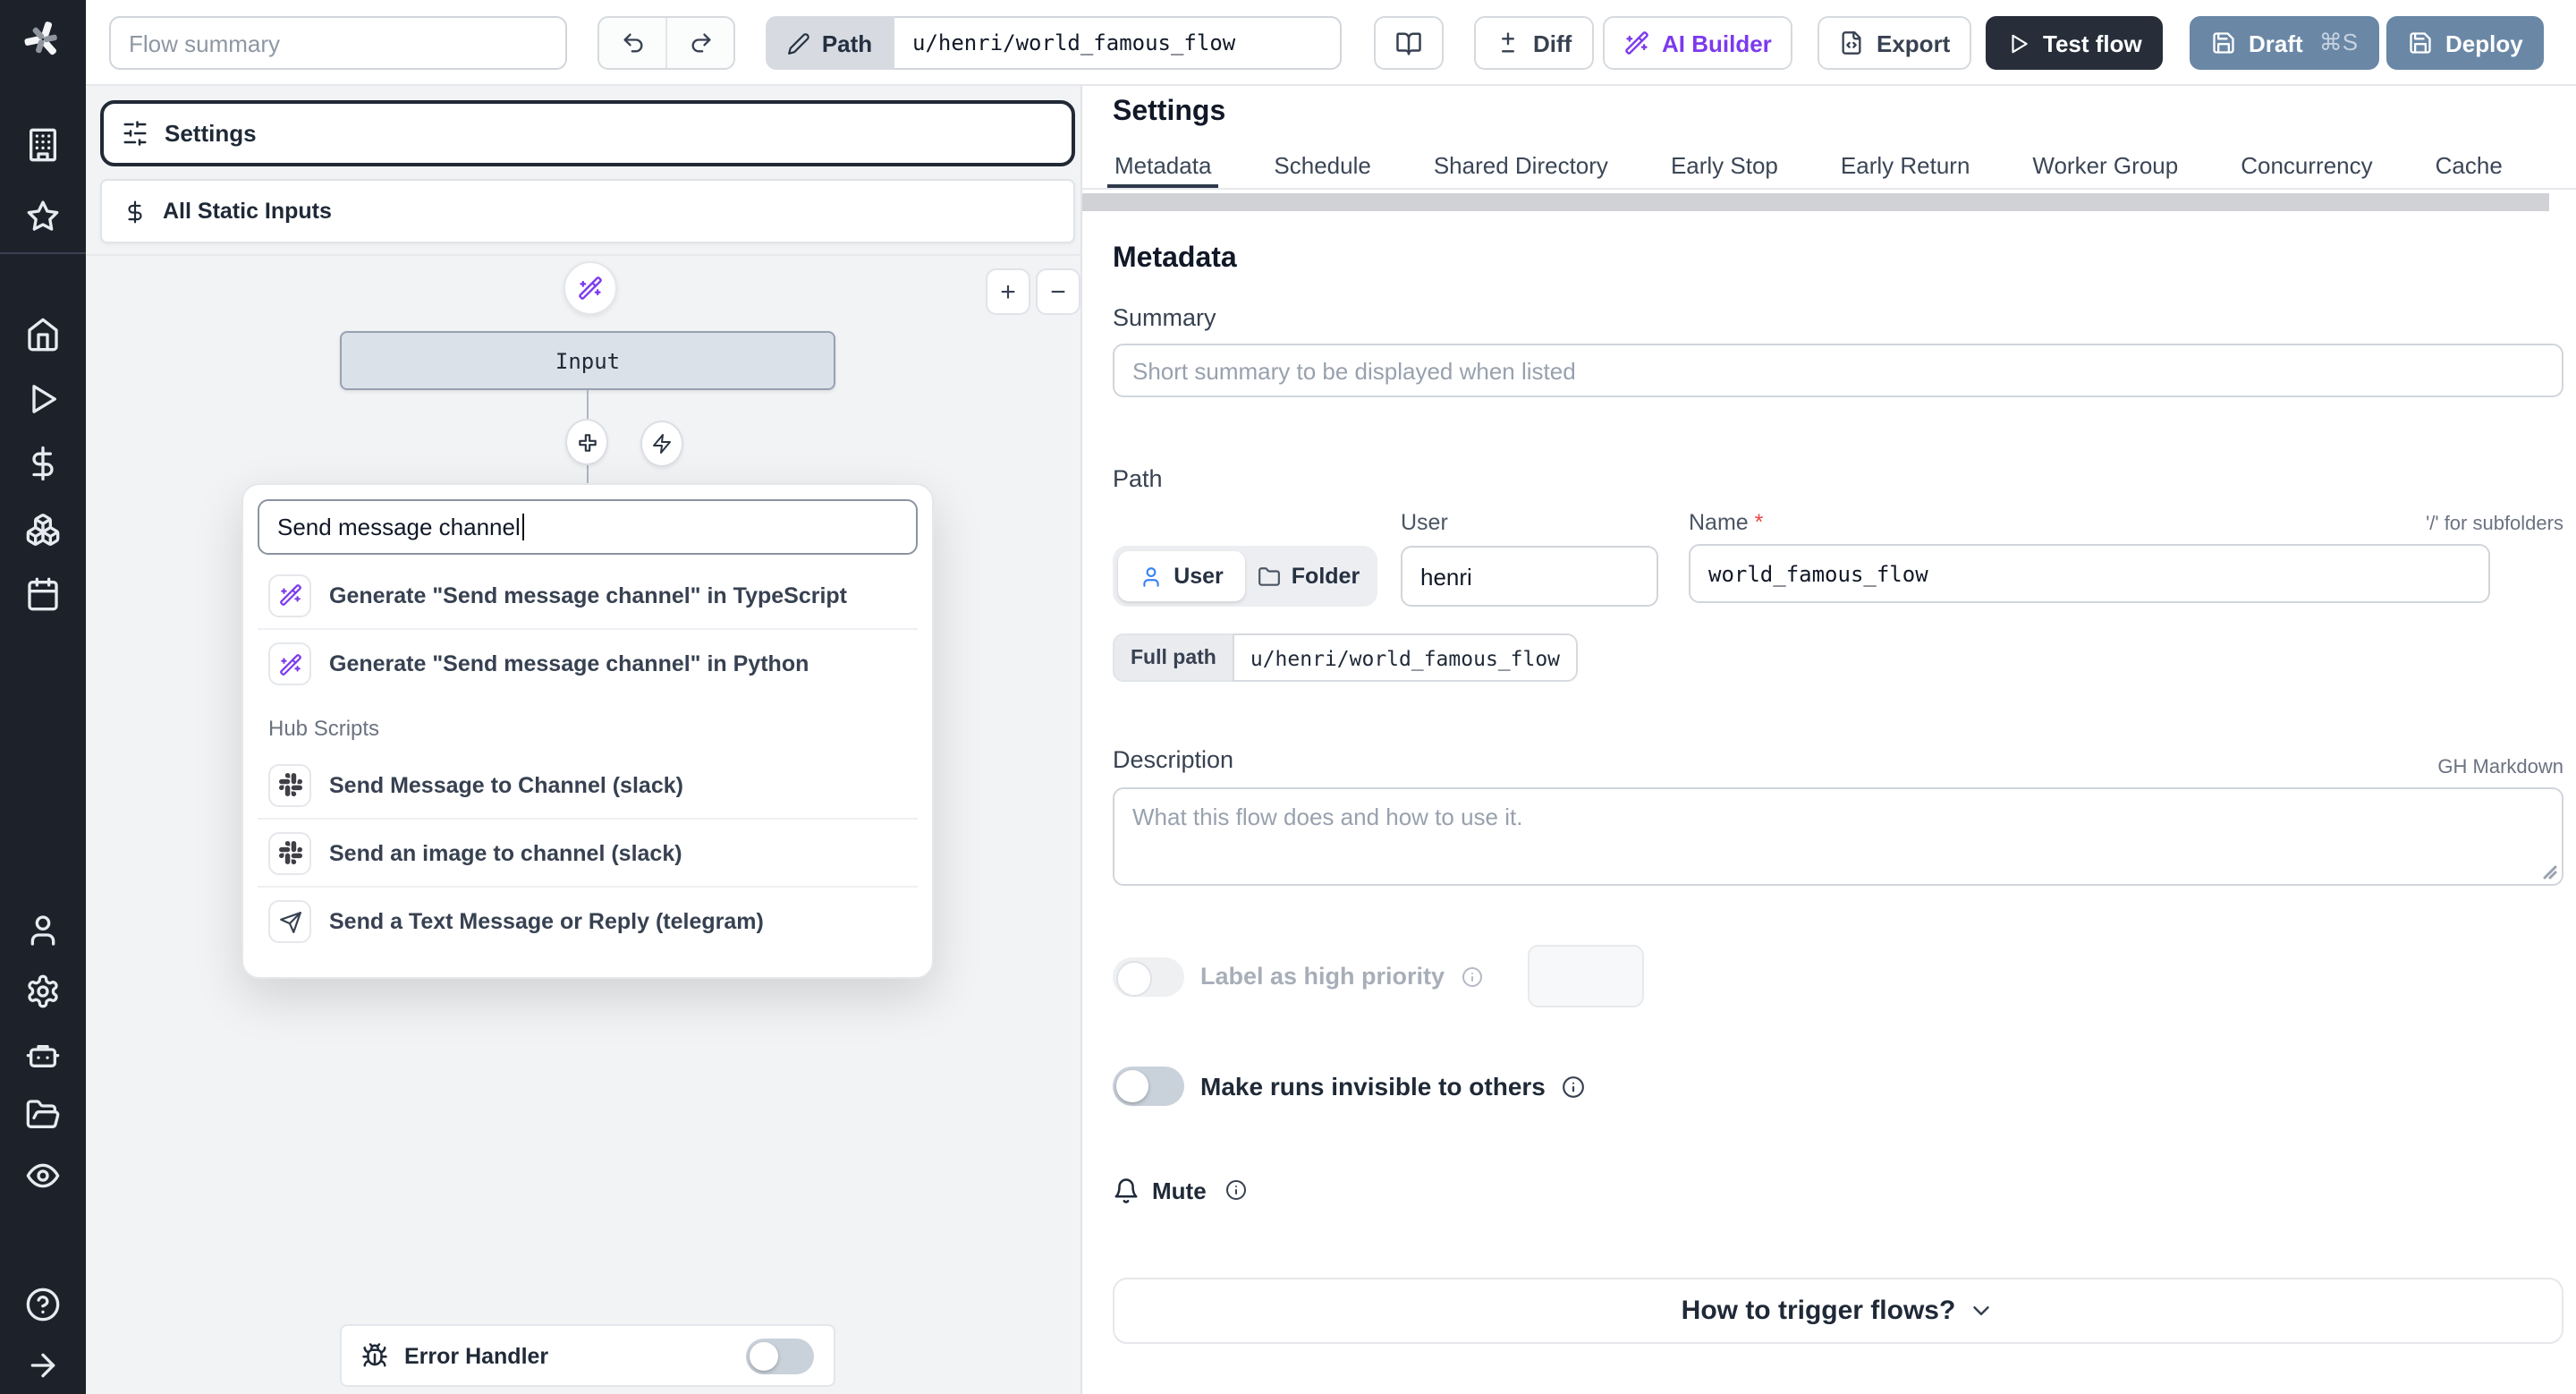  I want to click on boxes-icon, so click(43, 530).